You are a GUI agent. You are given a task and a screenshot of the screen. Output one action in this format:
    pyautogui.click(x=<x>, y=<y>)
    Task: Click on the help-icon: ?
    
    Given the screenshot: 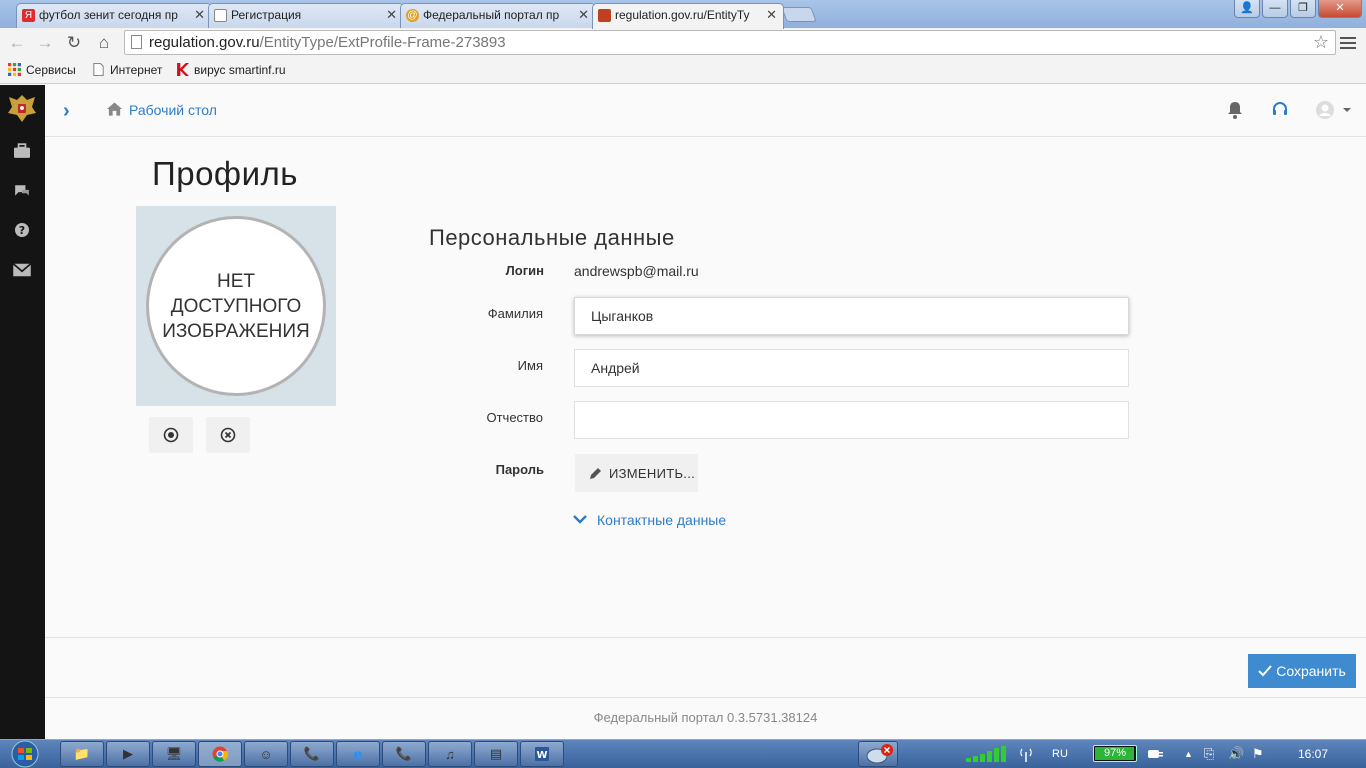 What is the action you would take?
    pyautogui.click(x=22, y=230)
    